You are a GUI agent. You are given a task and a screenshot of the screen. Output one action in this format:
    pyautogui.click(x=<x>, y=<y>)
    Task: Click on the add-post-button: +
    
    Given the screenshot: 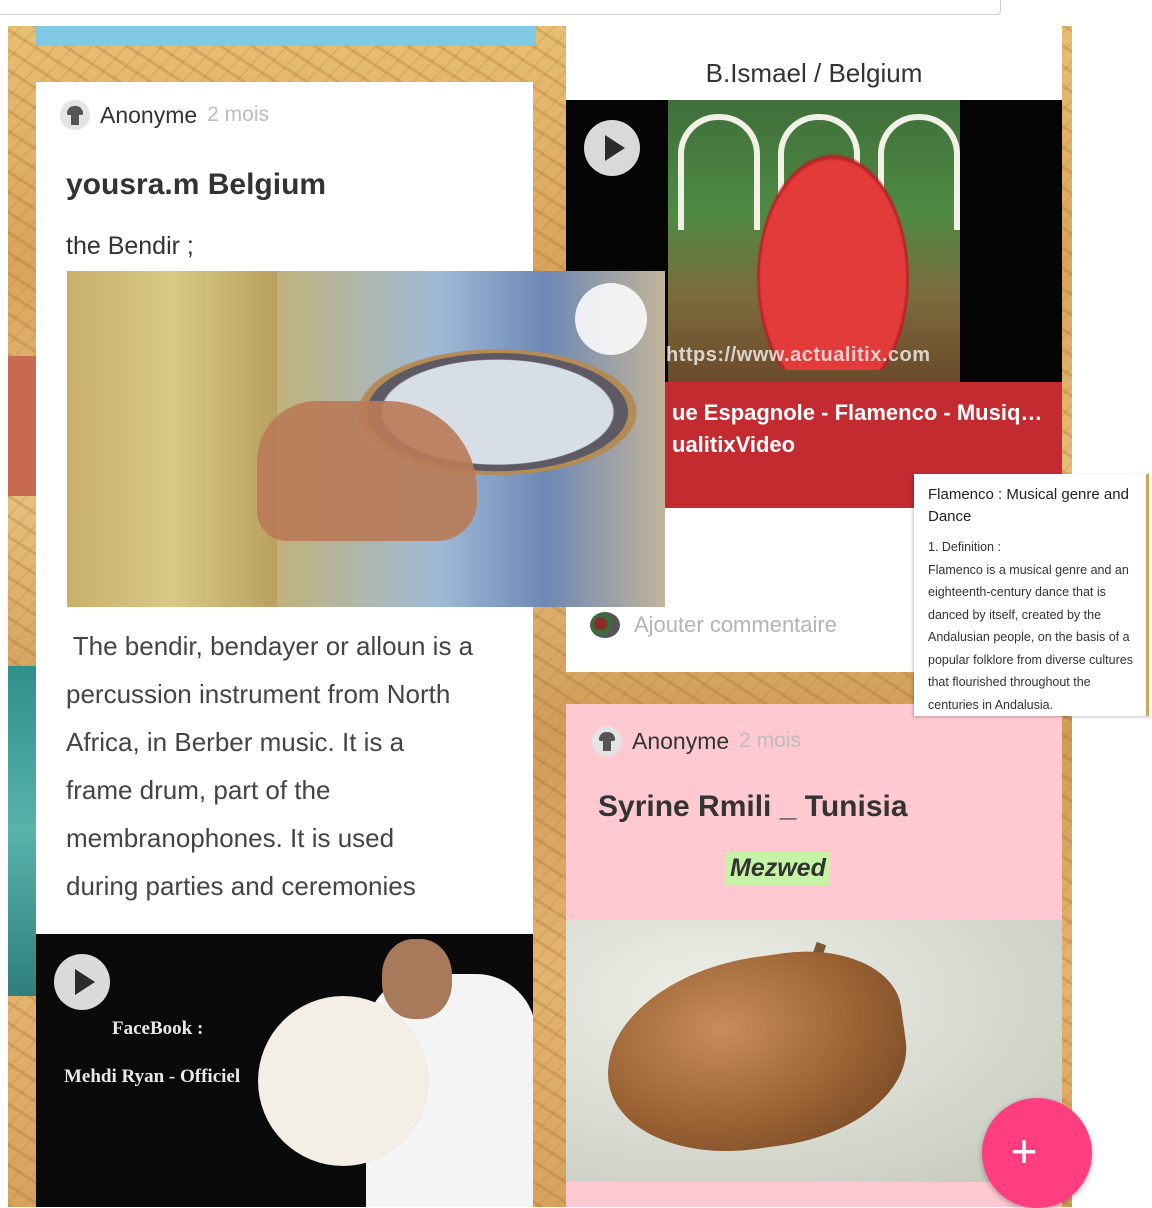 What is the action you would take?
    pyautogui.click(x=1037, y=1153)
    